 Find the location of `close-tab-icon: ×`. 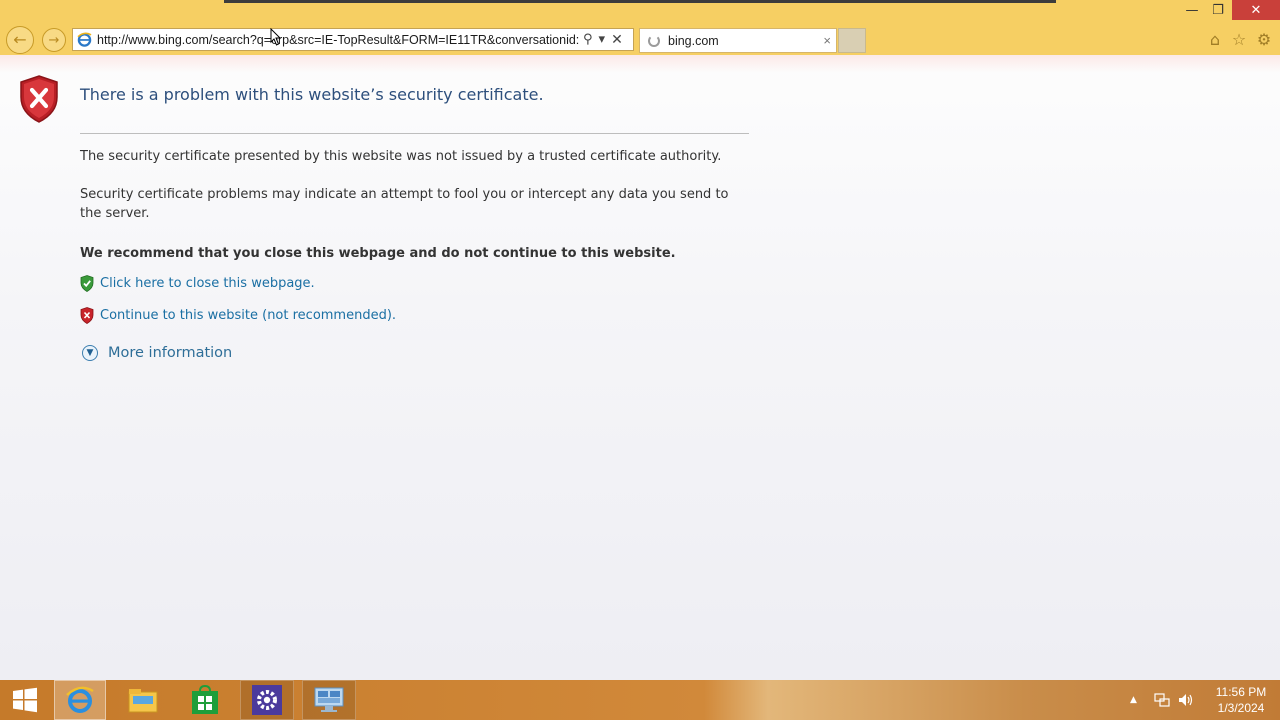

close-tab-icon: × is located at coordinates (827, 40).